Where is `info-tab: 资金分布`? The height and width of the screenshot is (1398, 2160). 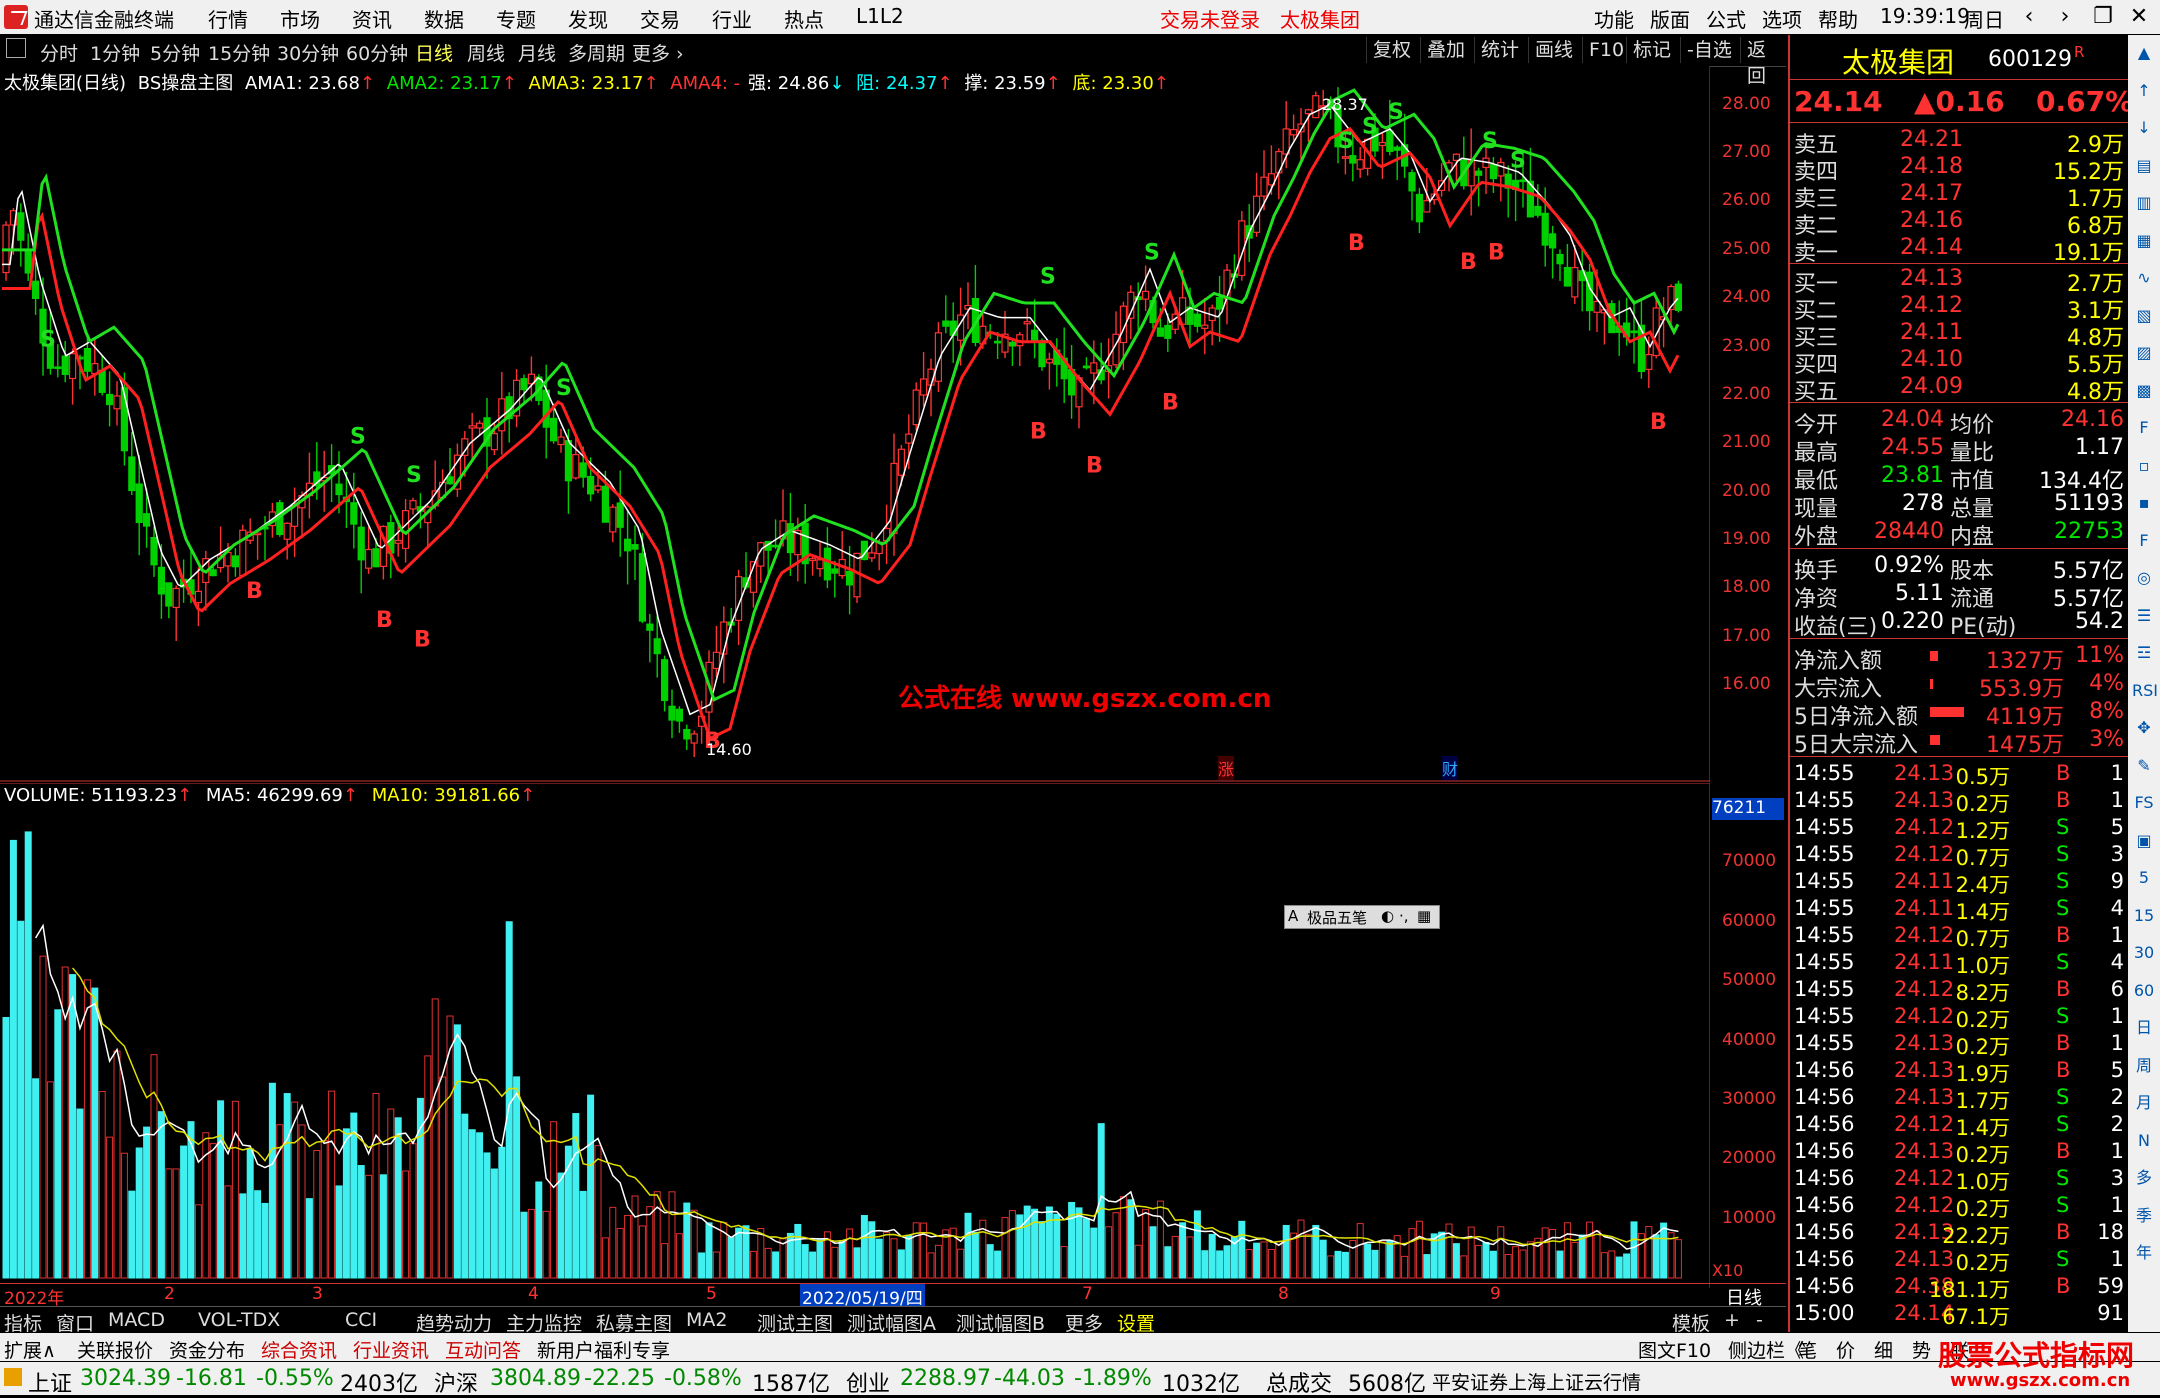
info-tab: 资金分布 is located at coordinates (207, 1349).